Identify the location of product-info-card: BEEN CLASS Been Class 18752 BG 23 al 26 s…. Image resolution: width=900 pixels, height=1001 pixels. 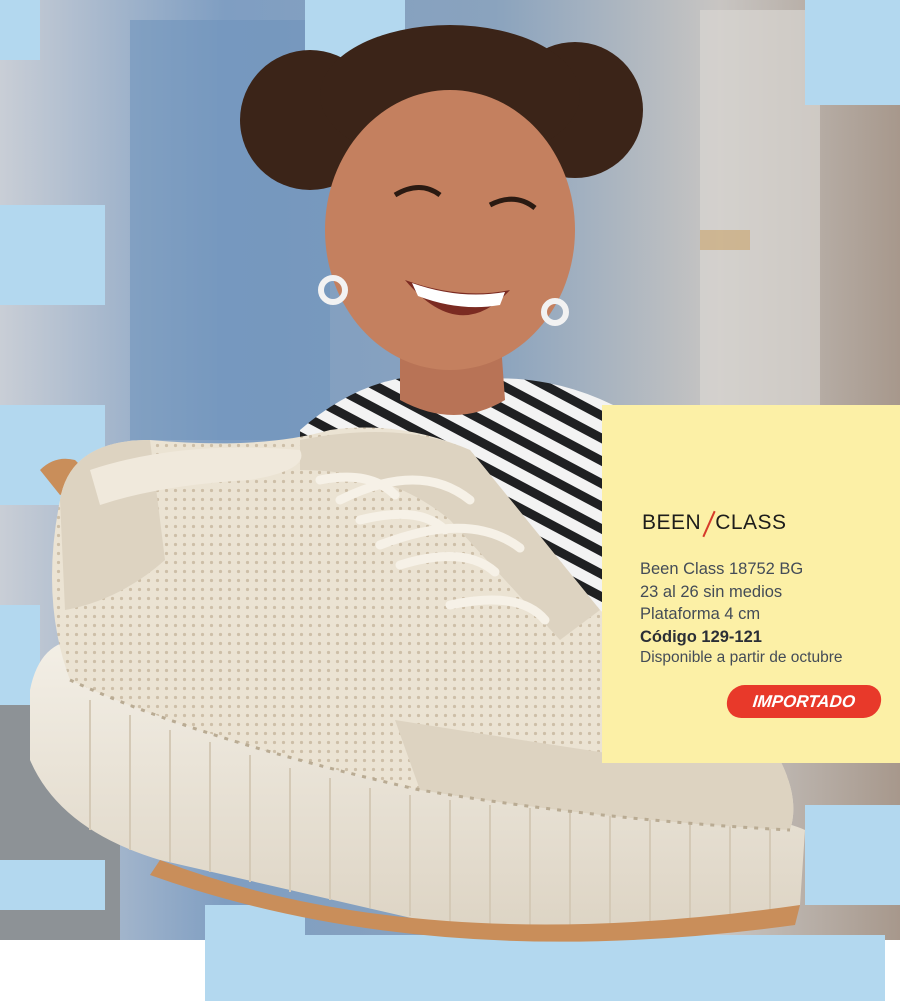
(751, 584).